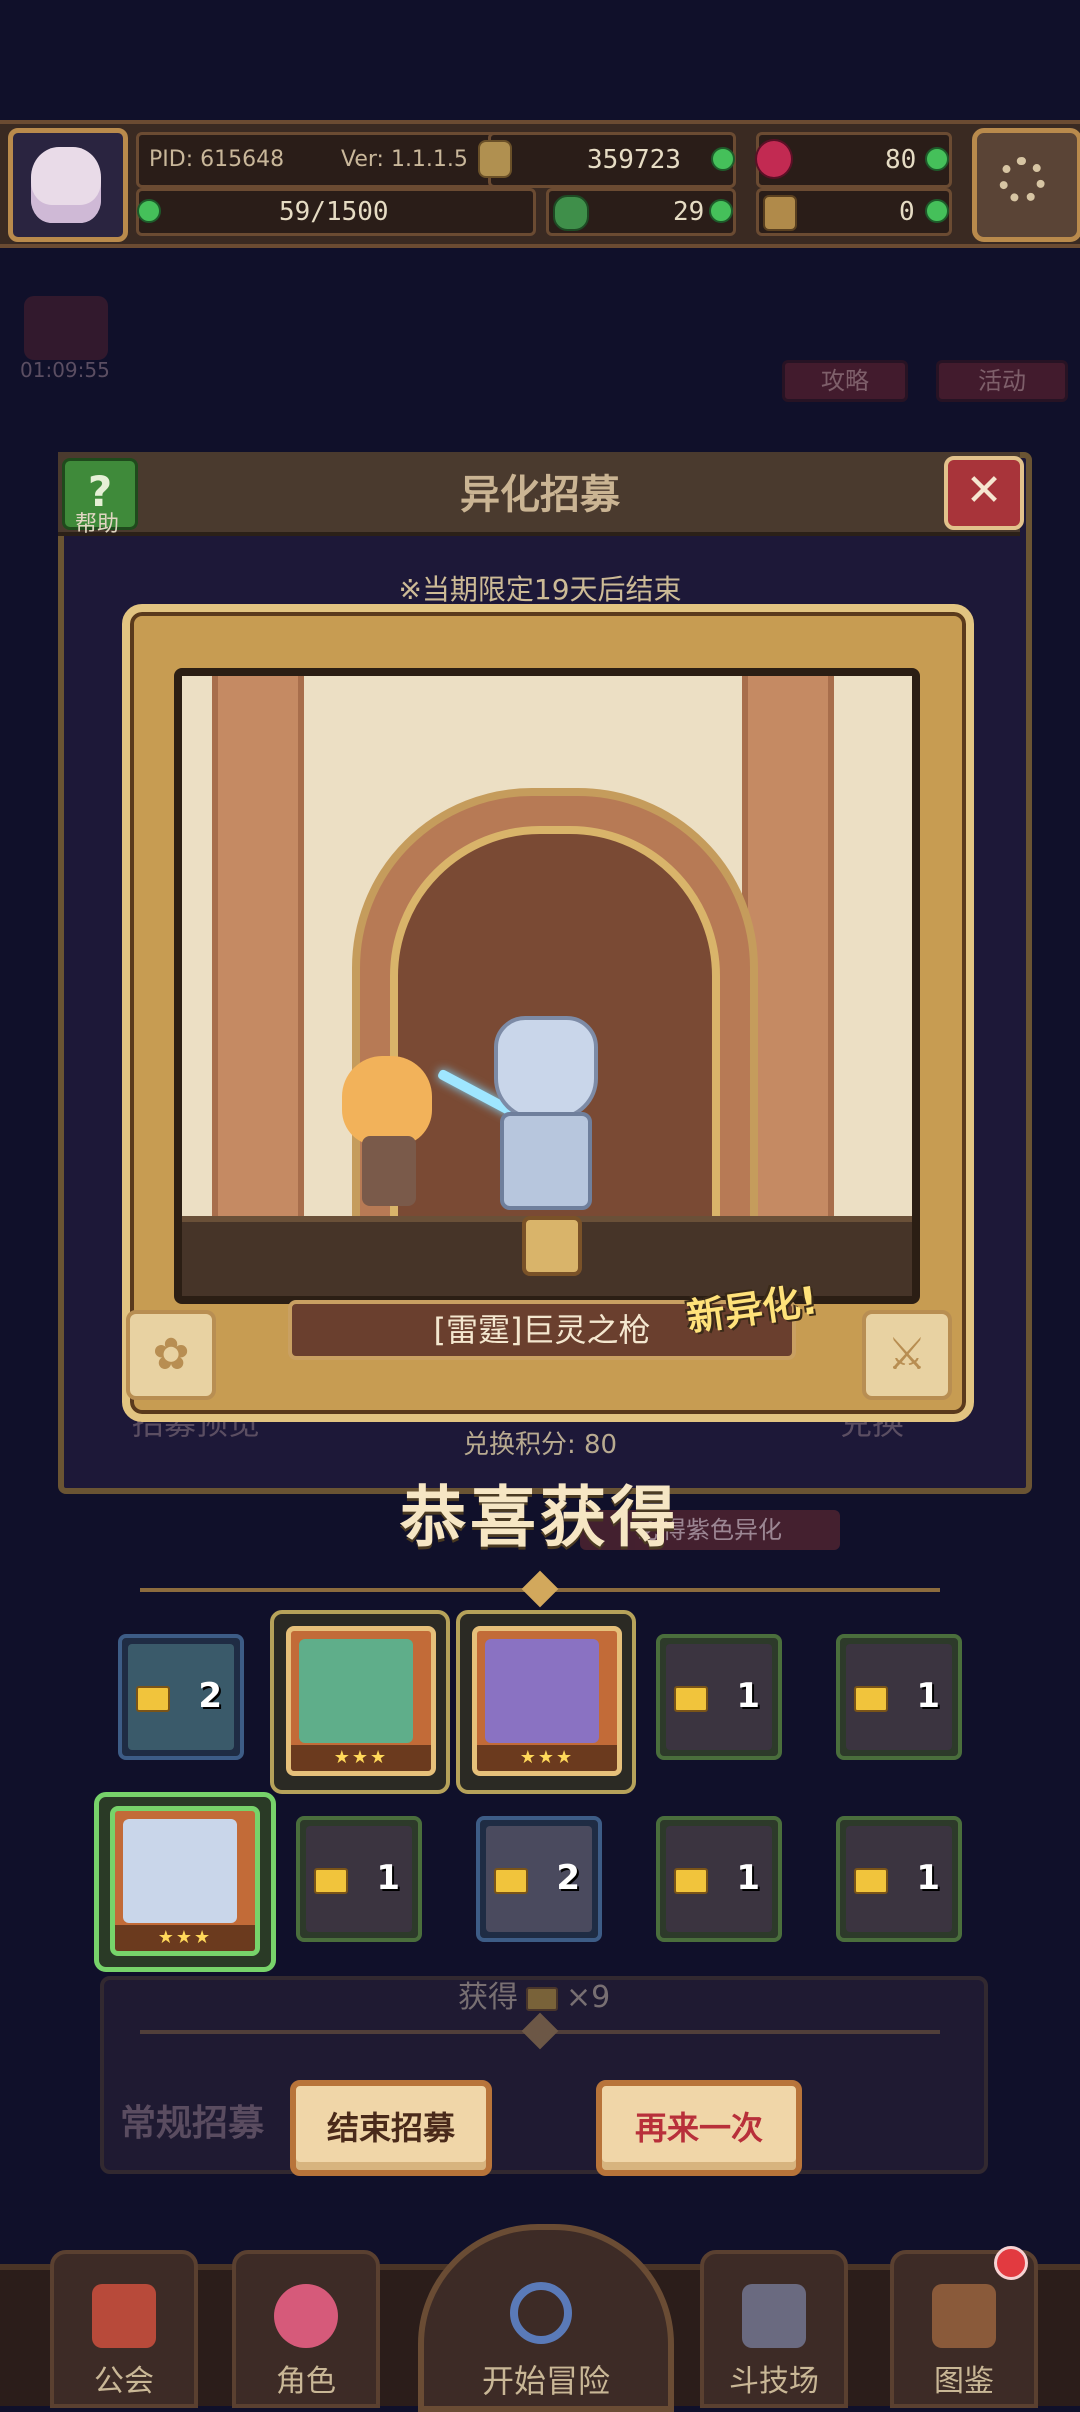 Image resolution: width=1080 pixels, height=2412 pixels. I want to click on result-count-7: 1, so click(388, 1878).